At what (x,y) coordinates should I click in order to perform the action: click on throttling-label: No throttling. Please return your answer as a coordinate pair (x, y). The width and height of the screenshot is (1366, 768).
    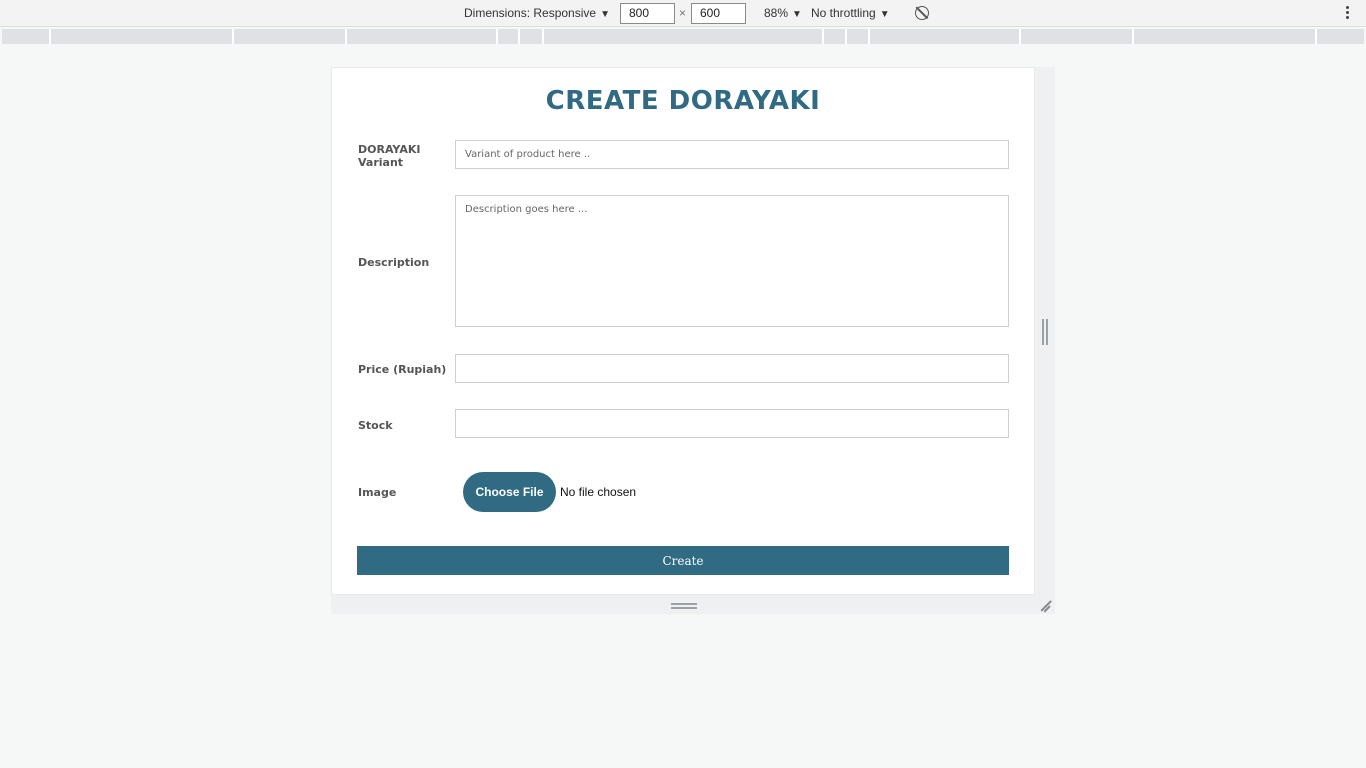
    Looking at the image, I should click on (843, 13).